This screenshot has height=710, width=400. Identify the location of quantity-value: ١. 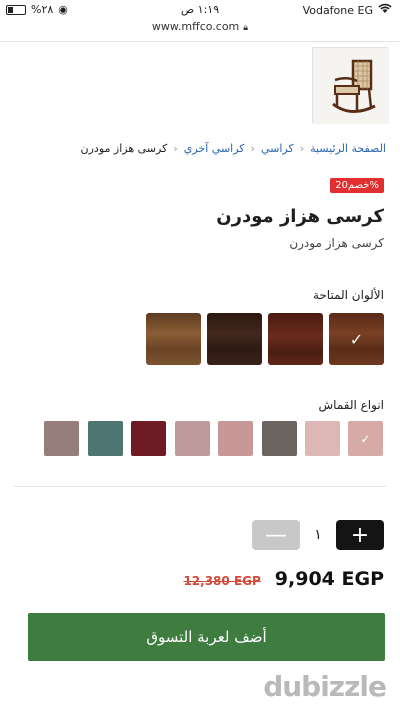
(318, 535).